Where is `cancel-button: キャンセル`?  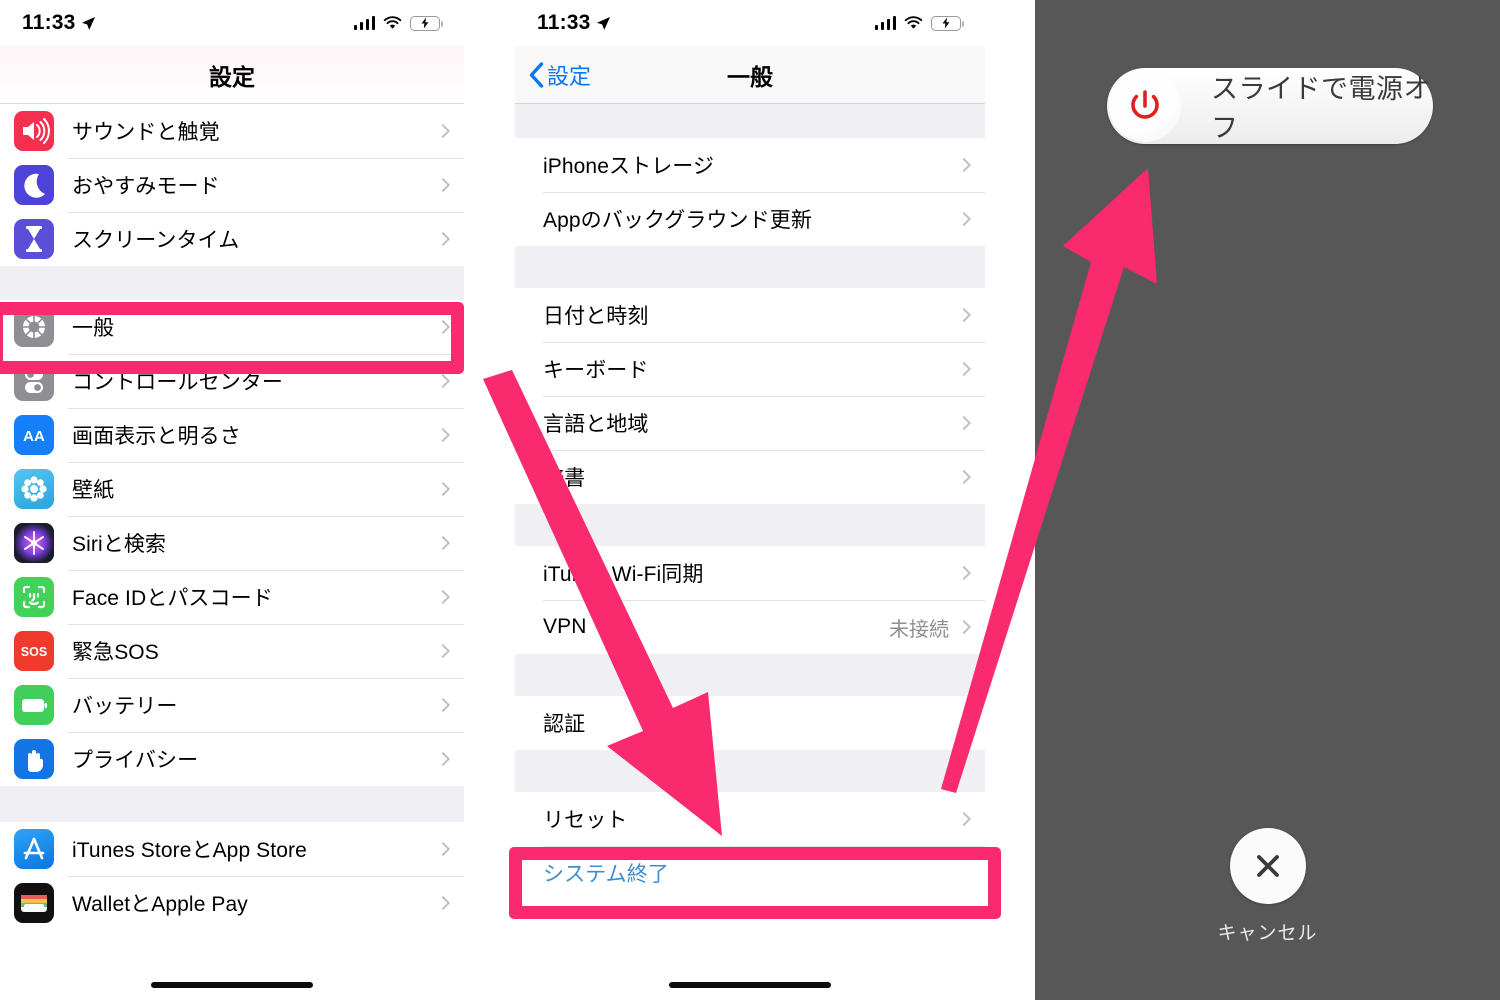
cancel-button: キャンセル is located at coordinates (1267, 886).